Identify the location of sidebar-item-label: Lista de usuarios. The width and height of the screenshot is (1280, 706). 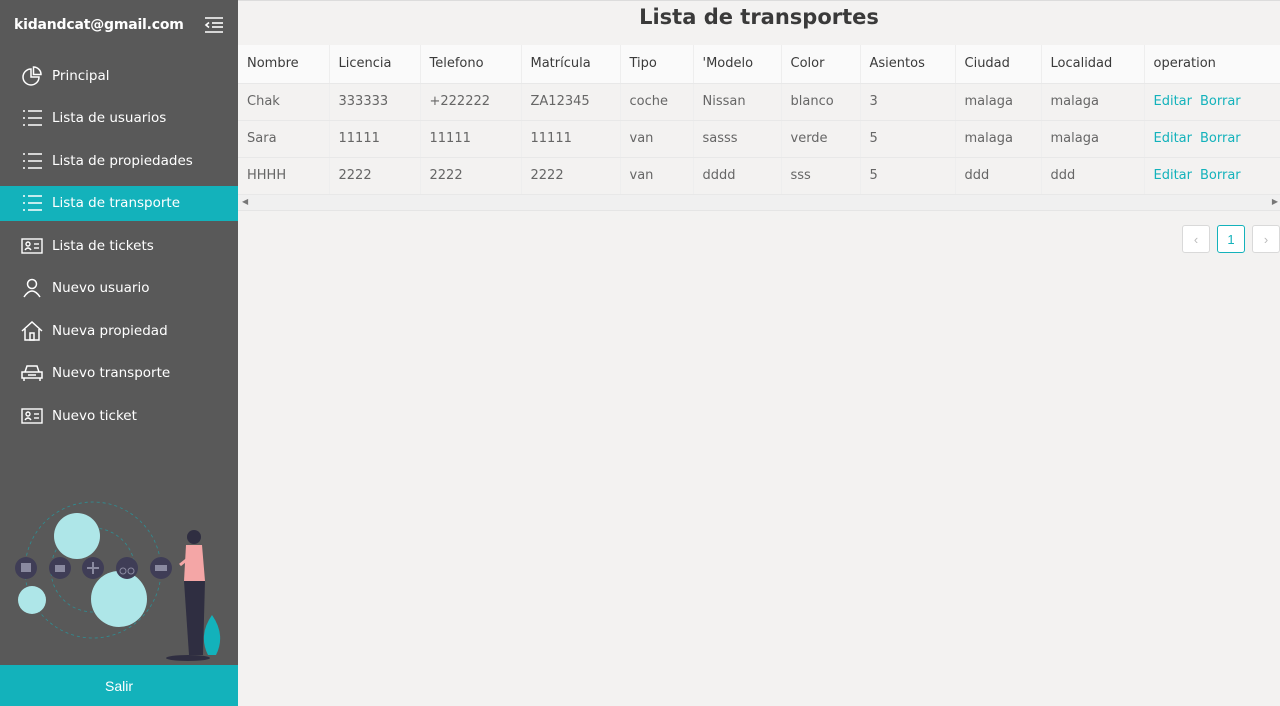
(109, 118).